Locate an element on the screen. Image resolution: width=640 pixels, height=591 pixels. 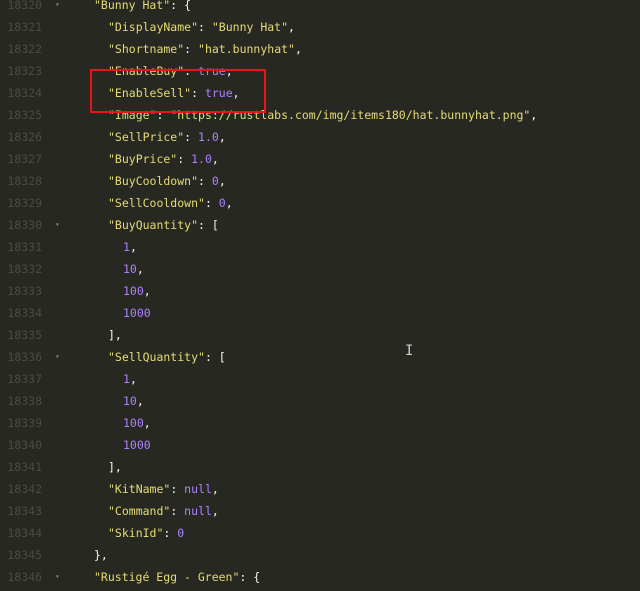
token-str: "SellPrice" is located at coordinates (146, 137).